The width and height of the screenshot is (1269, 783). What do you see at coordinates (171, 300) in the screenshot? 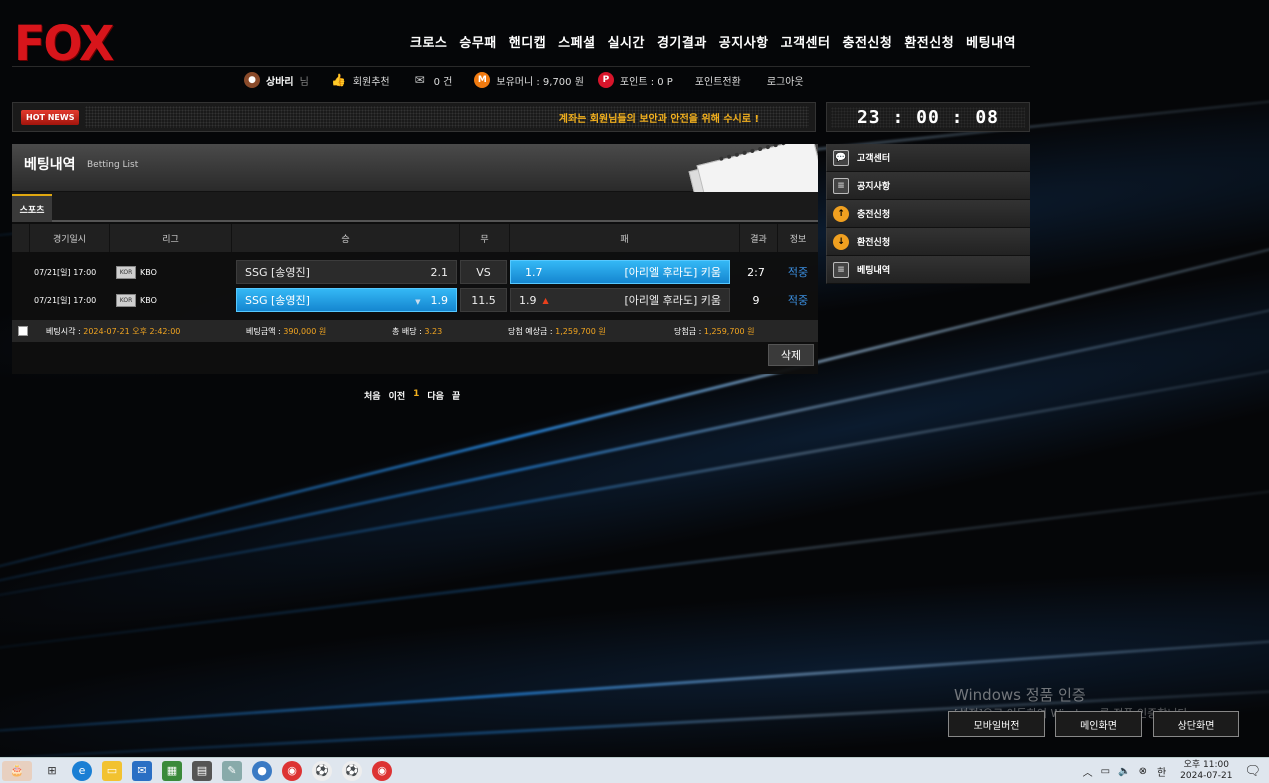
I see `league-cell: KOR KBO` at bounding box center [171, 300].